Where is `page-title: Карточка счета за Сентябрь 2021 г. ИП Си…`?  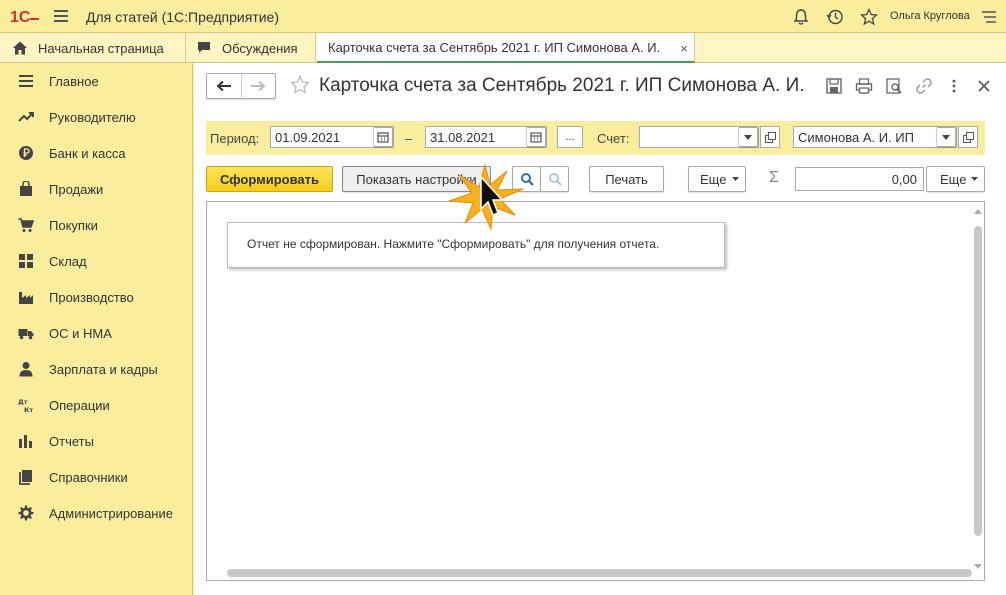
page-title: Карточка счета за Сентябрь 2021 г. ИП Си… is located at coordinates (562, 85).